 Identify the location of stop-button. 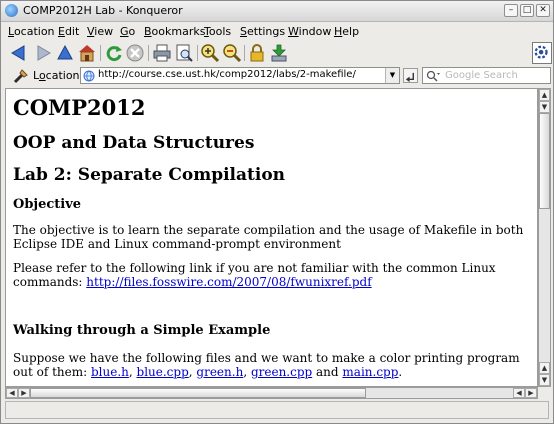
(135, 53).